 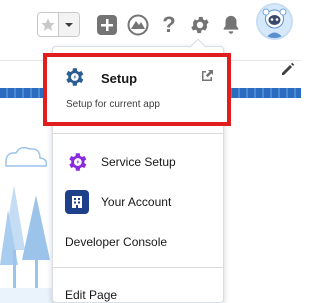 I want to click on menu-item-label: Your Account, so click(x=136, y=202).